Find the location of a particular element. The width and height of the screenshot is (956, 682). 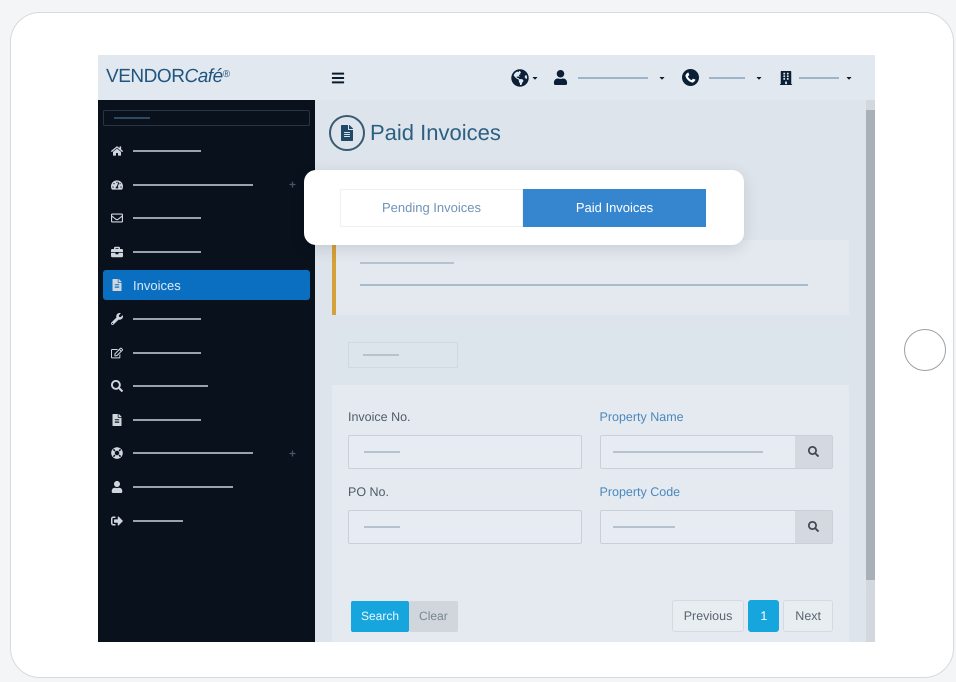

globe-dropdown is located at coordinates (525, 77).